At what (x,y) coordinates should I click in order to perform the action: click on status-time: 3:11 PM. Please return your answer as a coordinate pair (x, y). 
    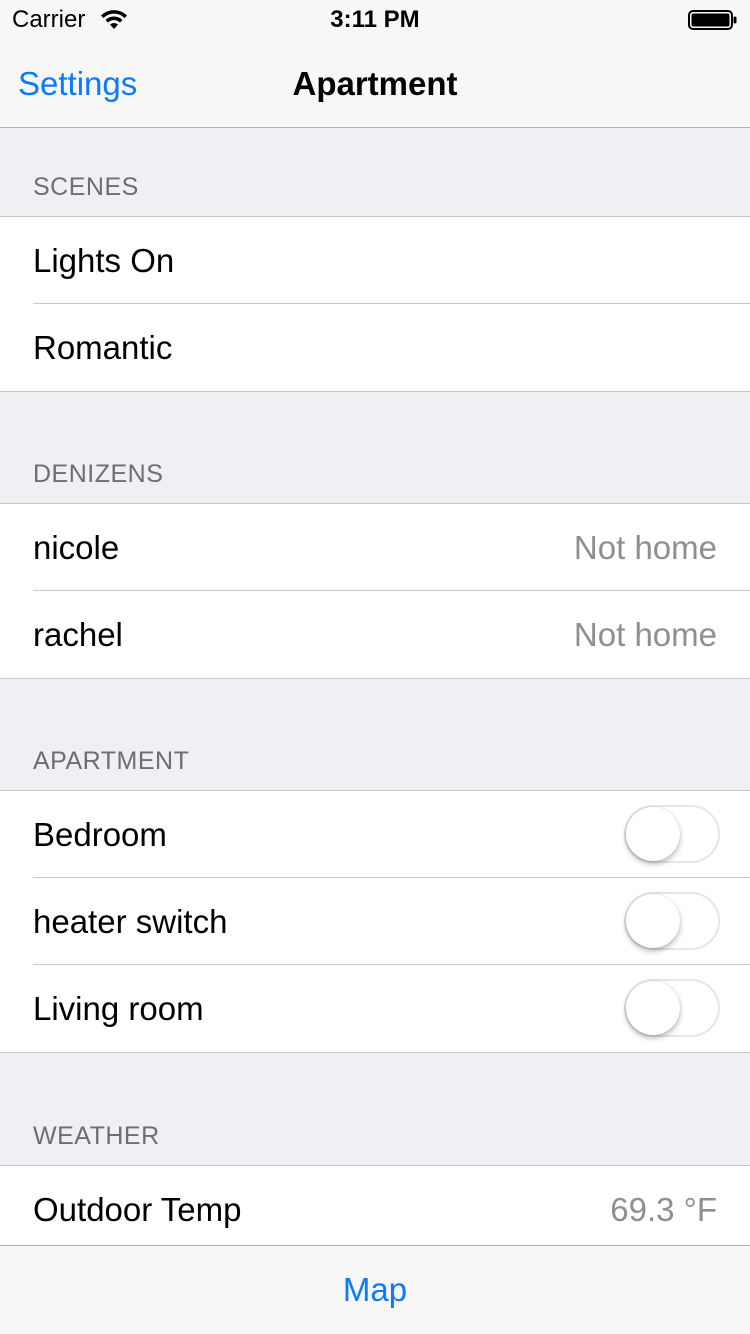
    Looking at the image, I should click on (375, 19).